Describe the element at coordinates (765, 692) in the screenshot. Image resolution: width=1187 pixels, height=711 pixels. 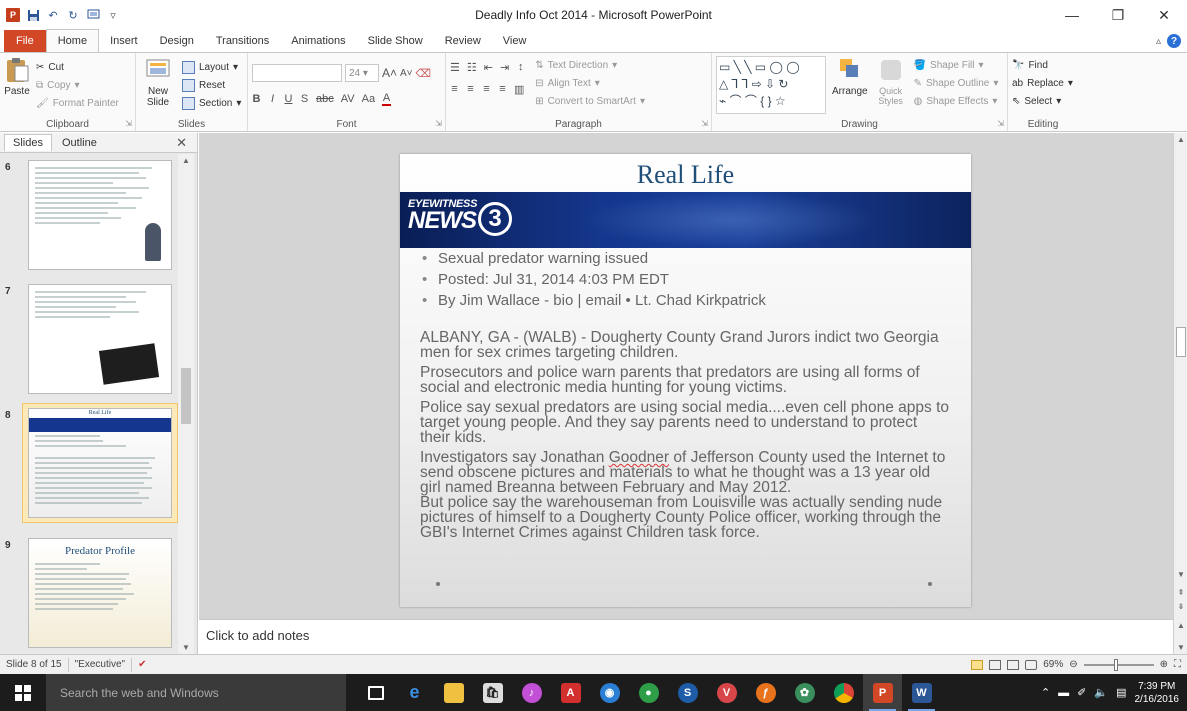
I see `firefox-icon: ƒ` at that location.